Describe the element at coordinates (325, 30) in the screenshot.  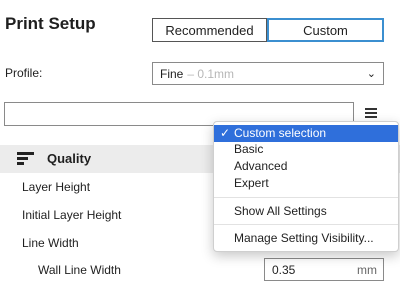
I see `custom-button: Custom` at that location.